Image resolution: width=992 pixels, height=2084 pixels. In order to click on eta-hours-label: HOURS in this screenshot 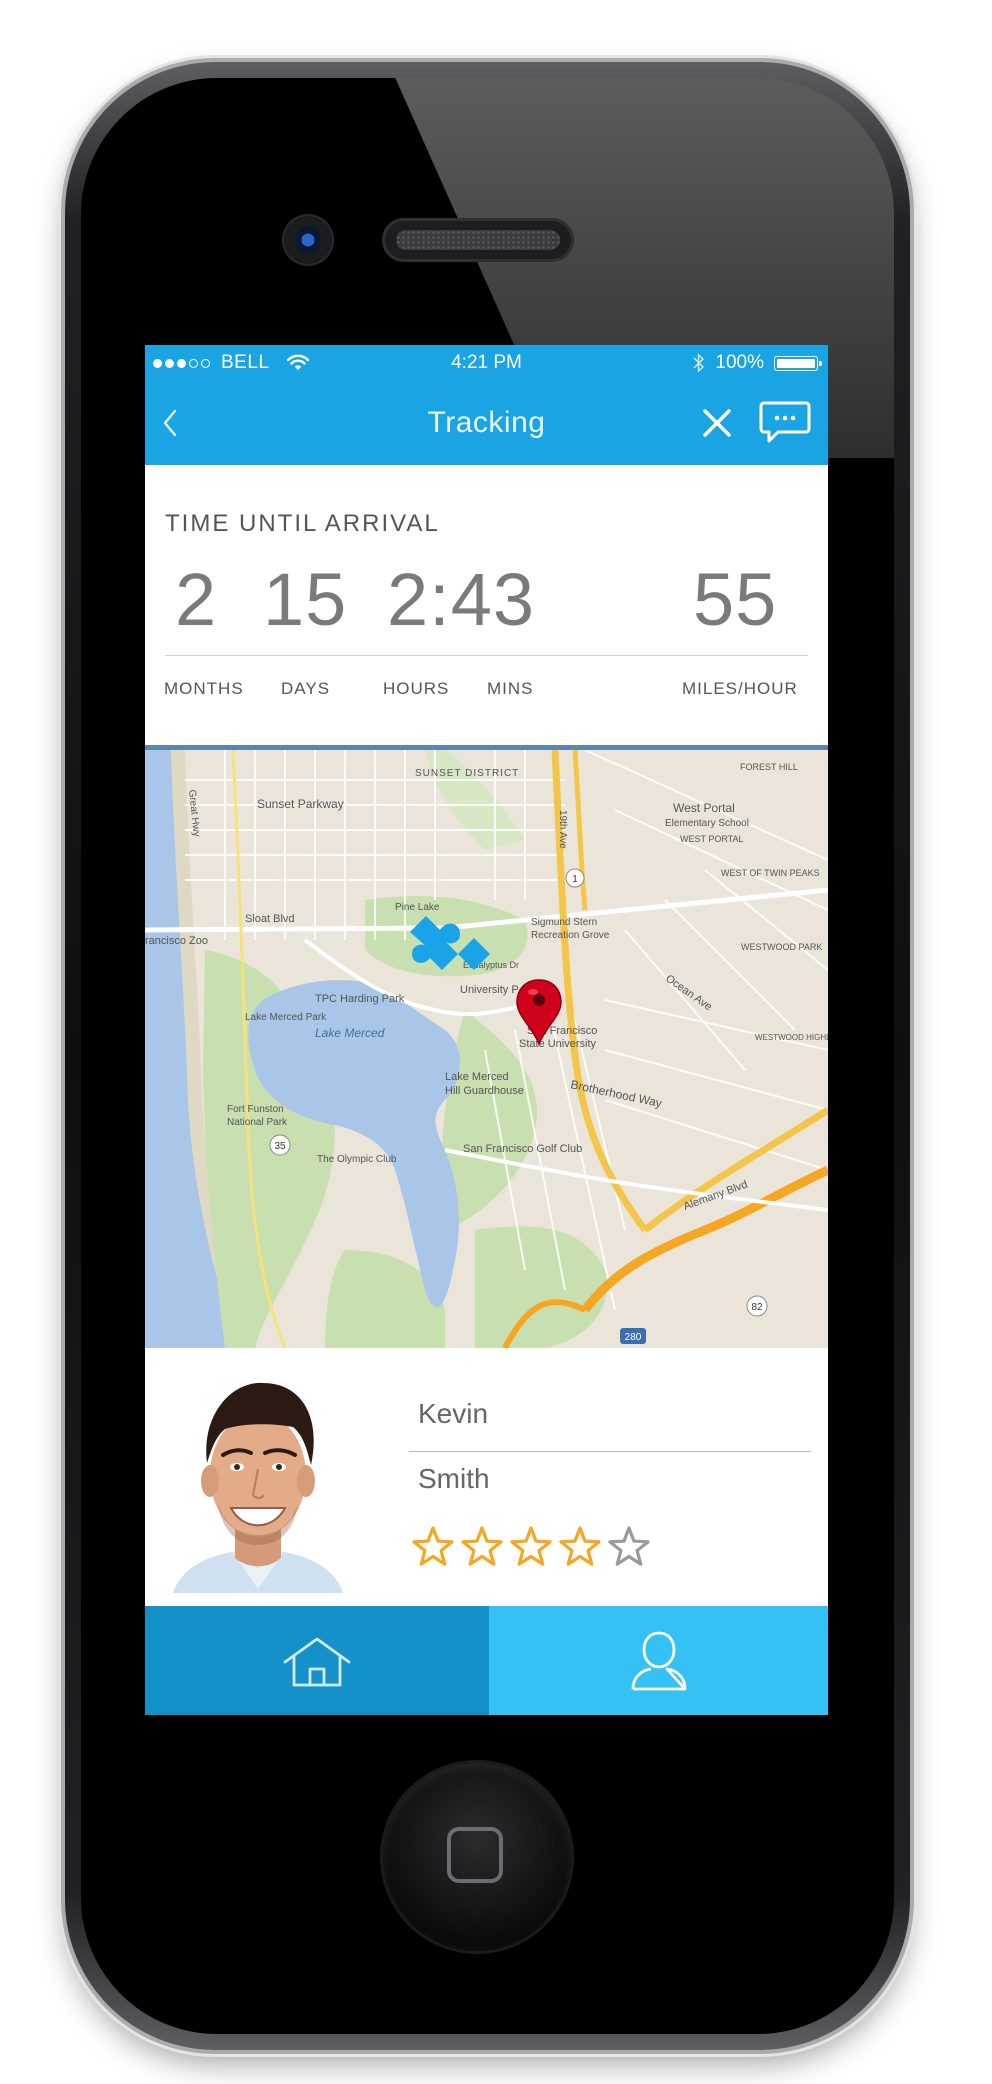, I will do `click(416, 688)`.